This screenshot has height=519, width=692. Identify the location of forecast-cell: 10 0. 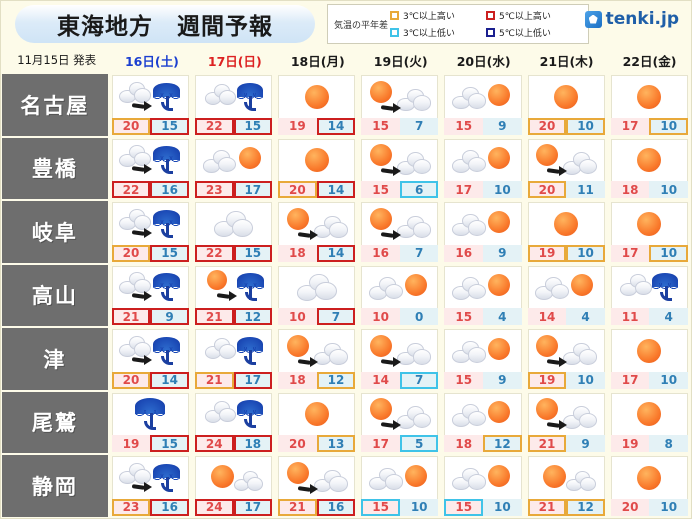
(399, 296).